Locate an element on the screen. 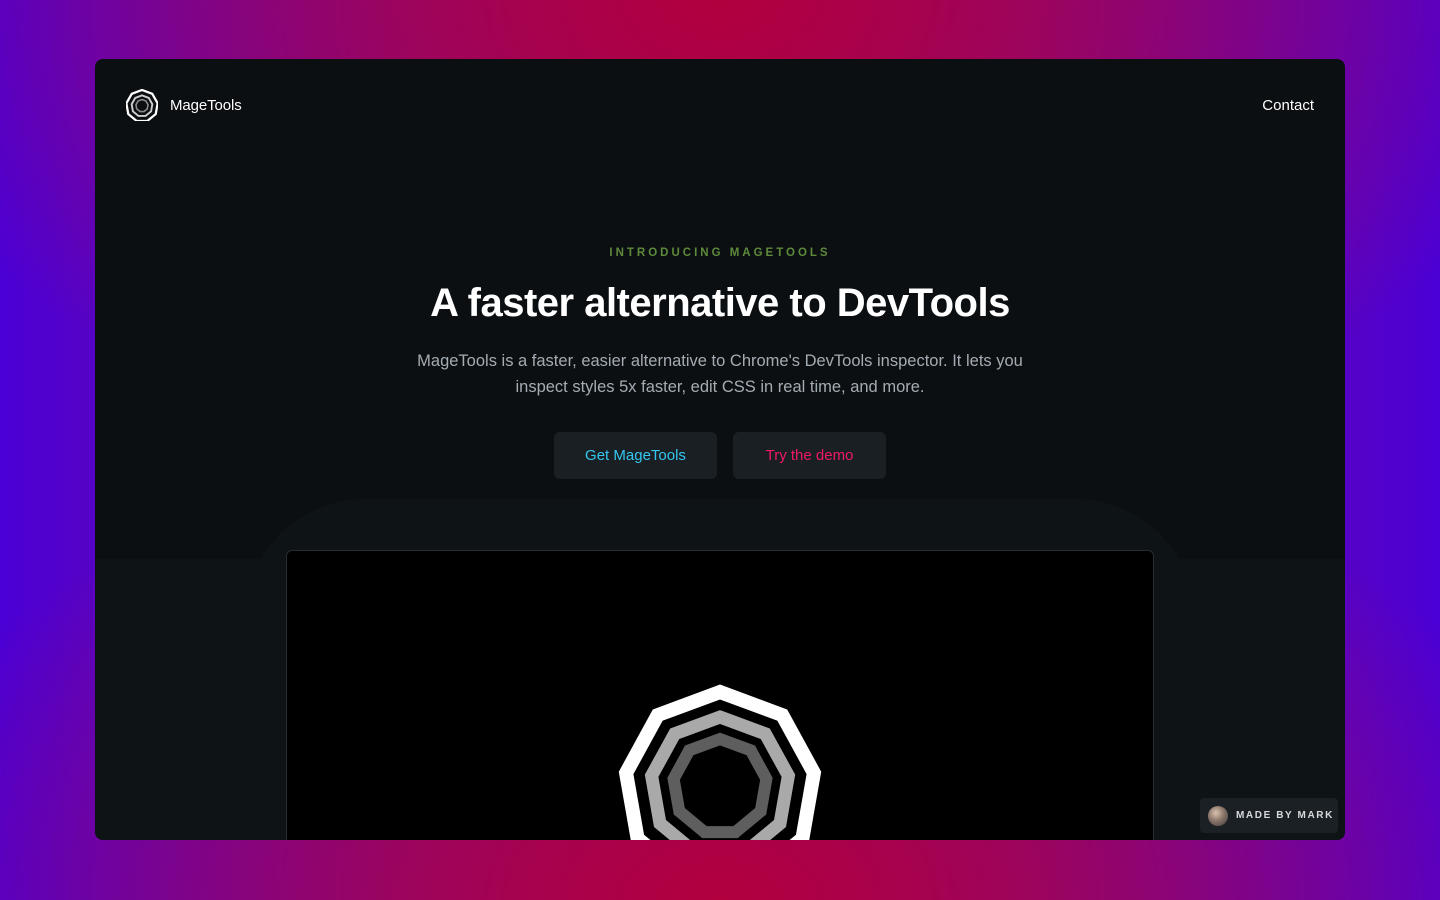  hero-headline: A faster alternative to DevTools is located at coordinates (720, 303).